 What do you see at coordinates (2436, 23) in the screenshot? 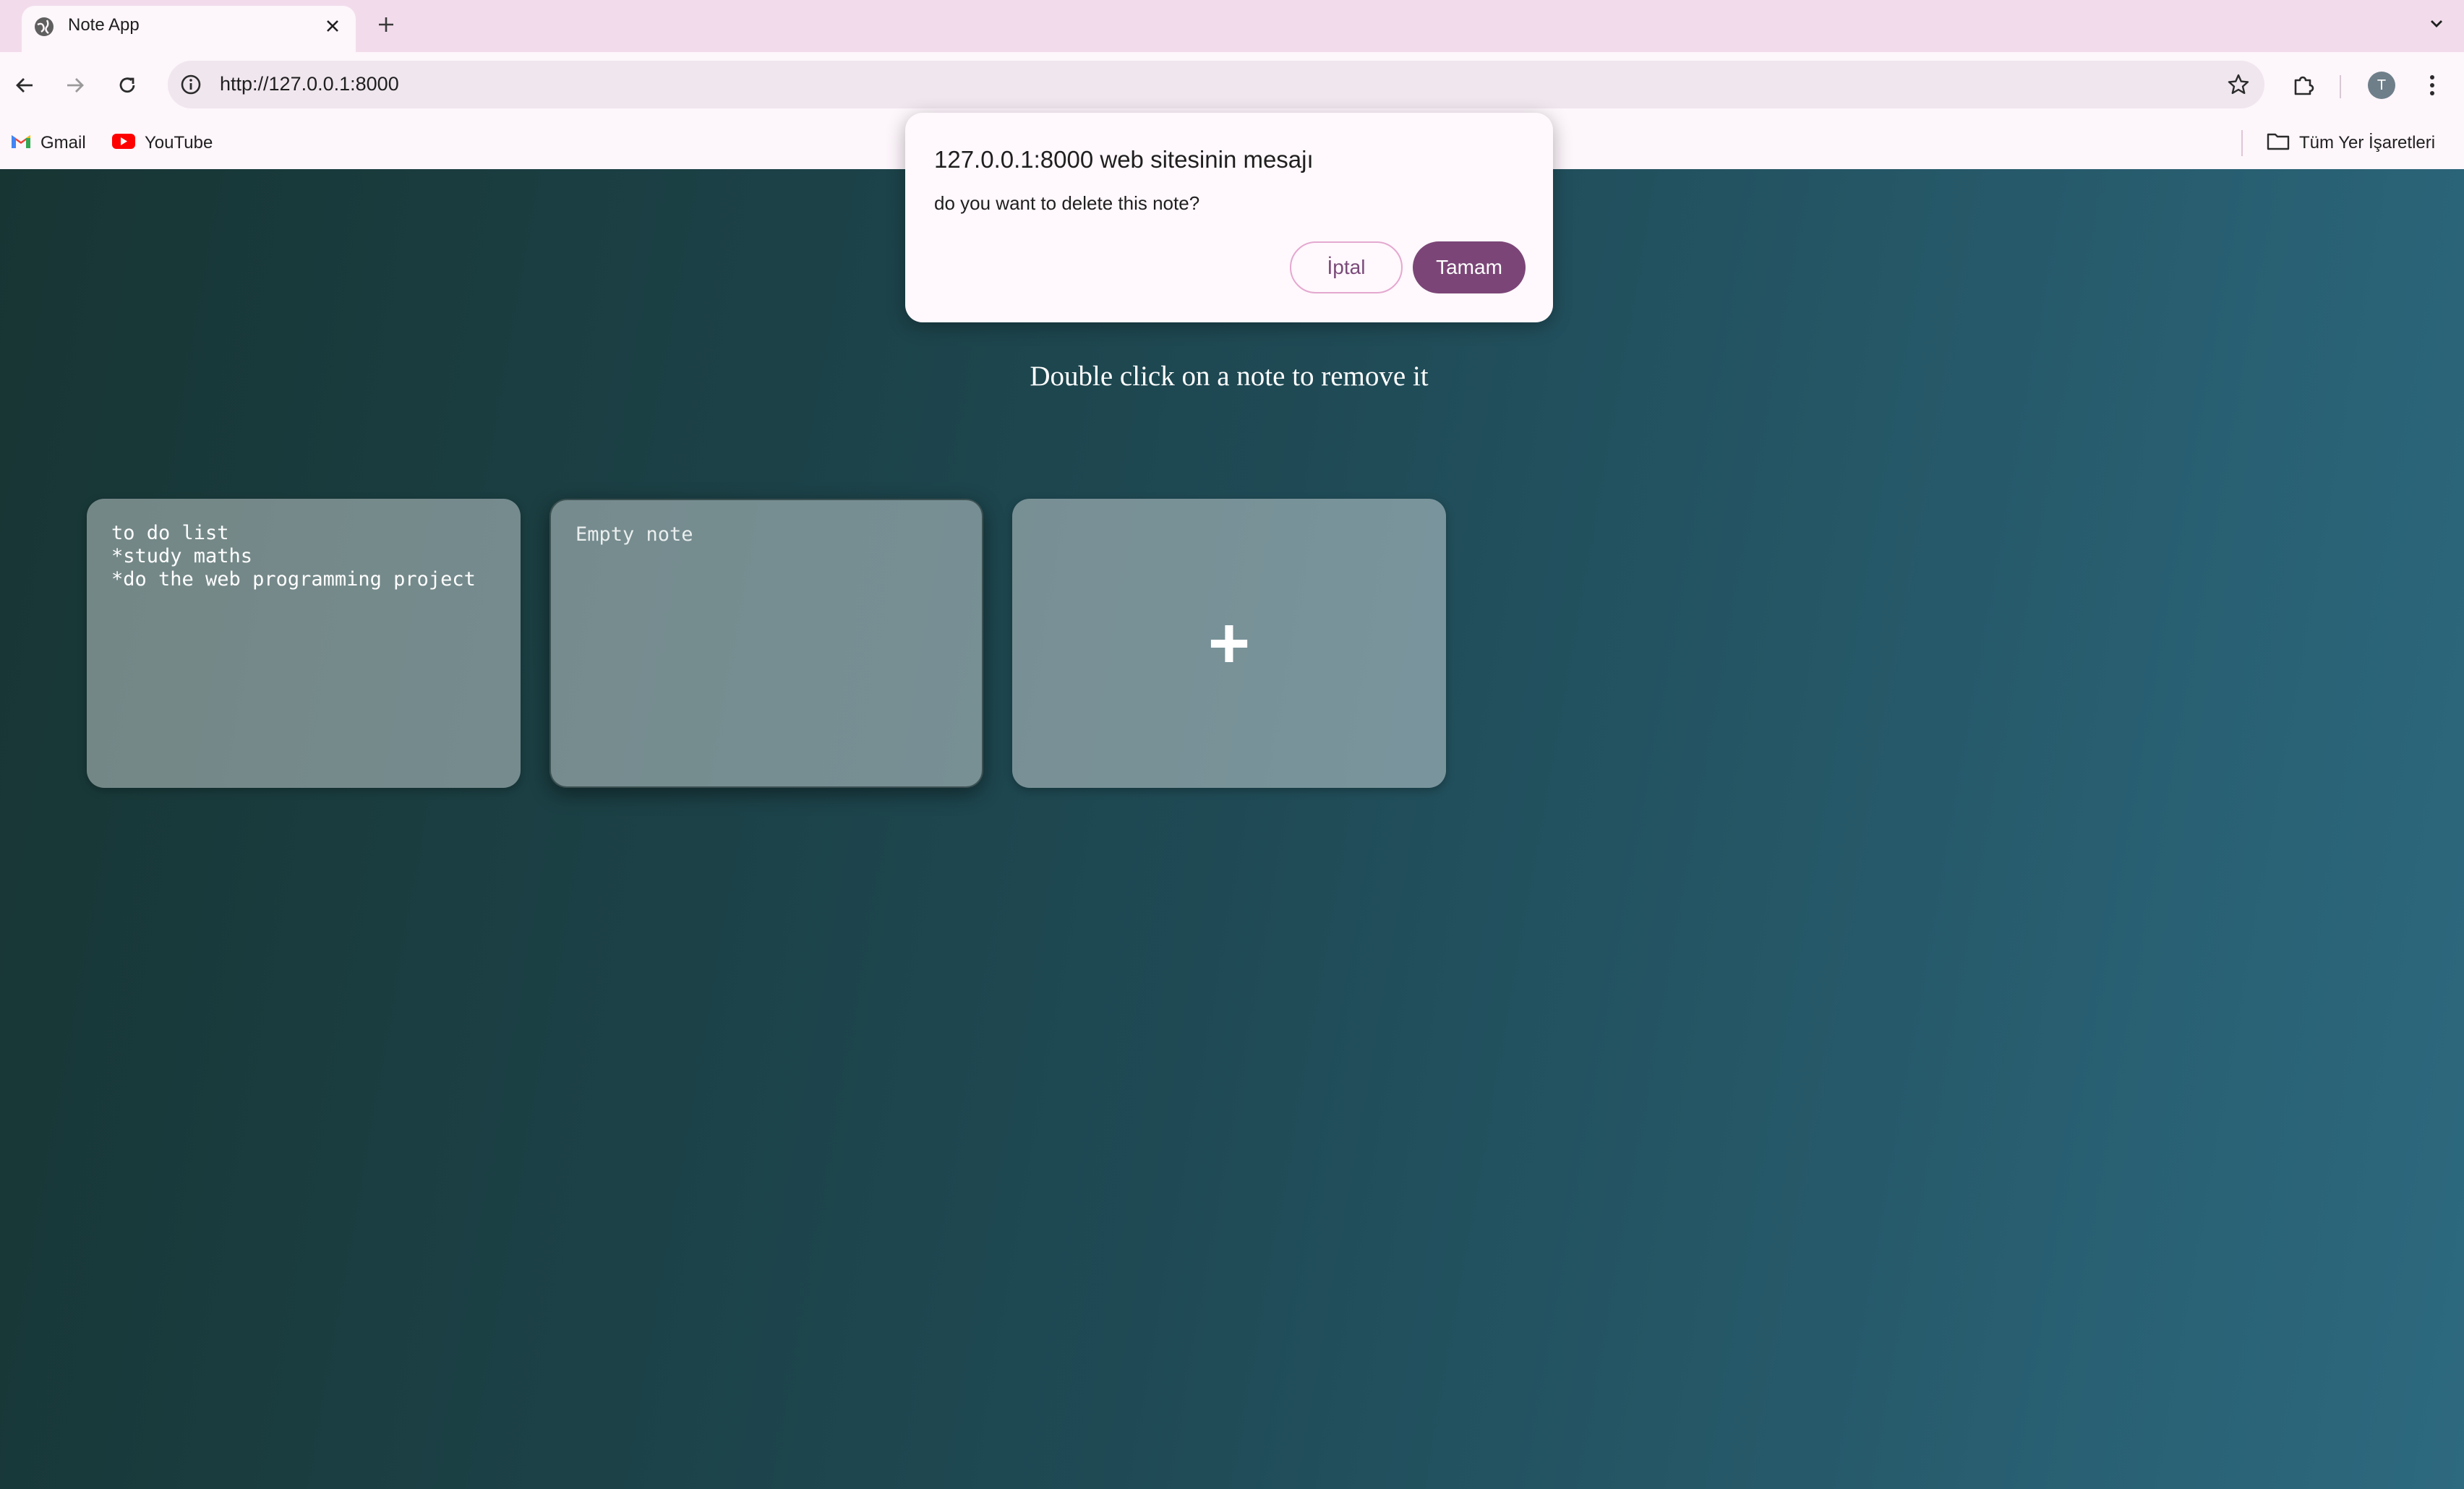
I see `chevron-down-icon` at bounding box center [2436, 23].